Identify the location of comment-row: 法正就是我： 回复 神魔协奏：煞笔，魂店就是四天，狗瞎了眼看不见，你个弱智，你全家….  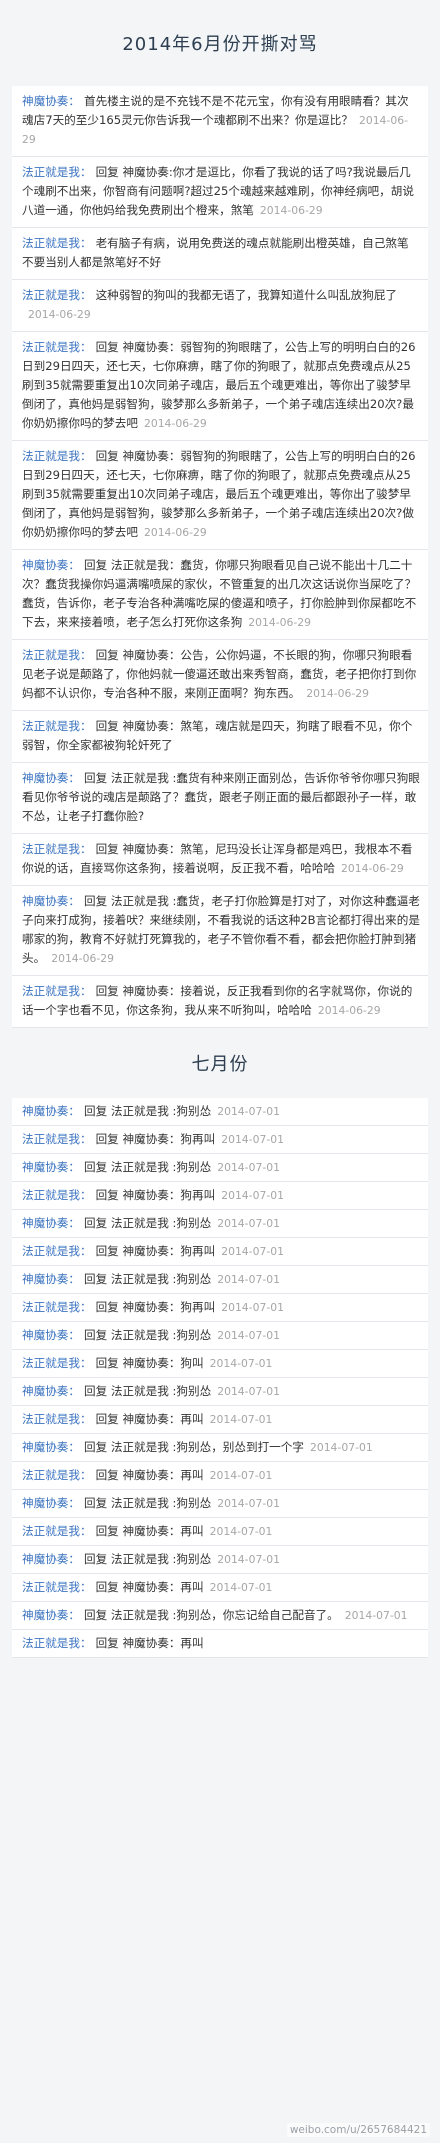
(220, 737).